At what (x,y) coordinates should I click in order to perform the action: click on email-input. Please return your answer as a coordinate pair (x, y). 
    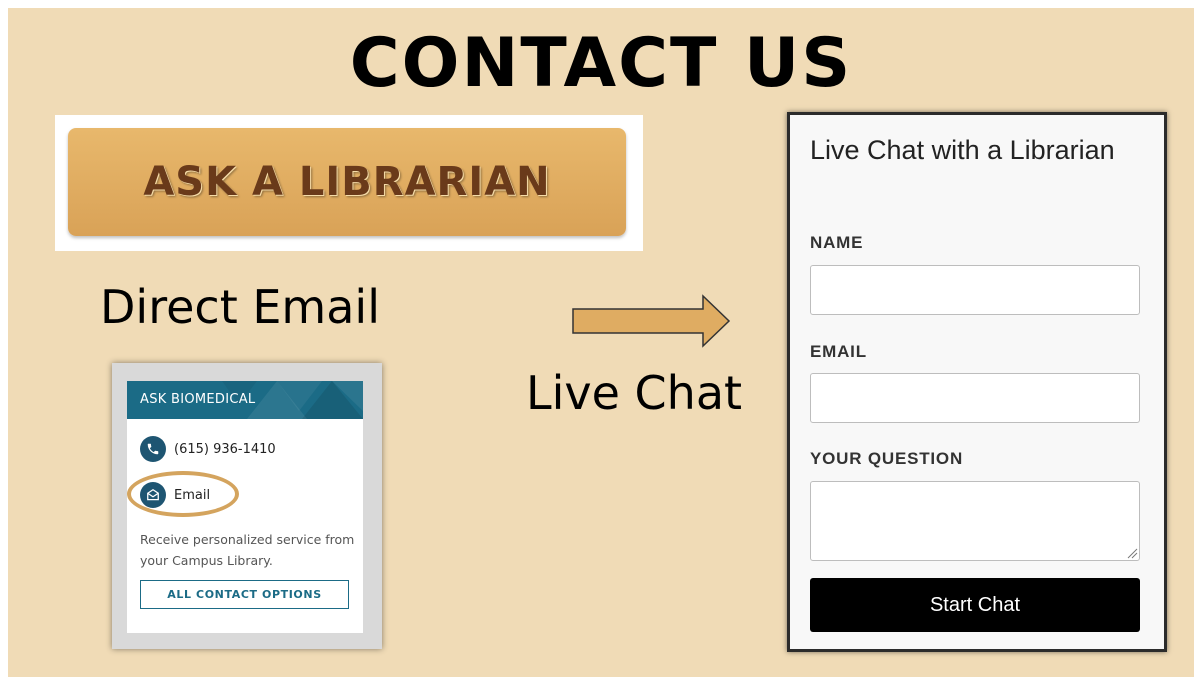
    Looking at the image, I should click on (975, 398).